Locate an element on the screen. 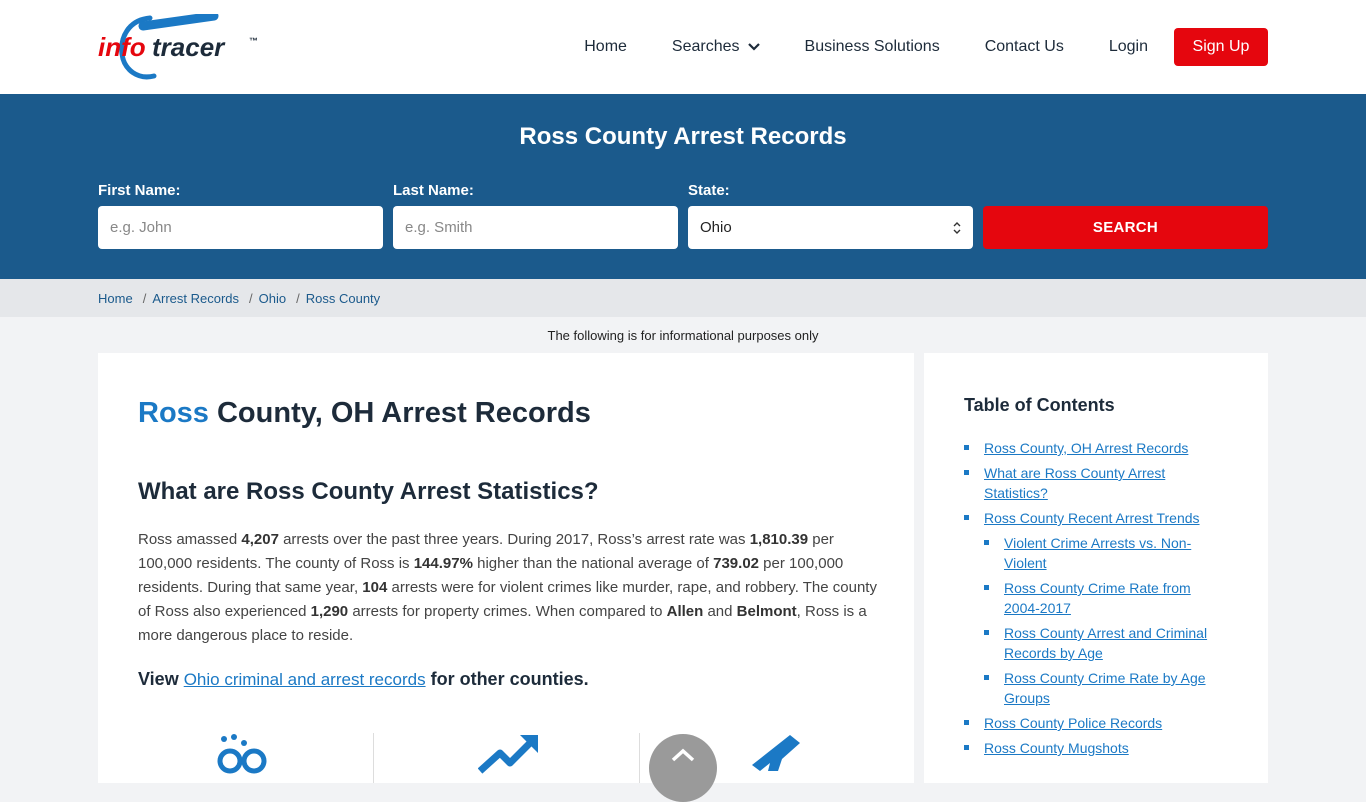 This screenshot has height=802, width=1366. handcuffs-icon is located at coordinates (242, 754).